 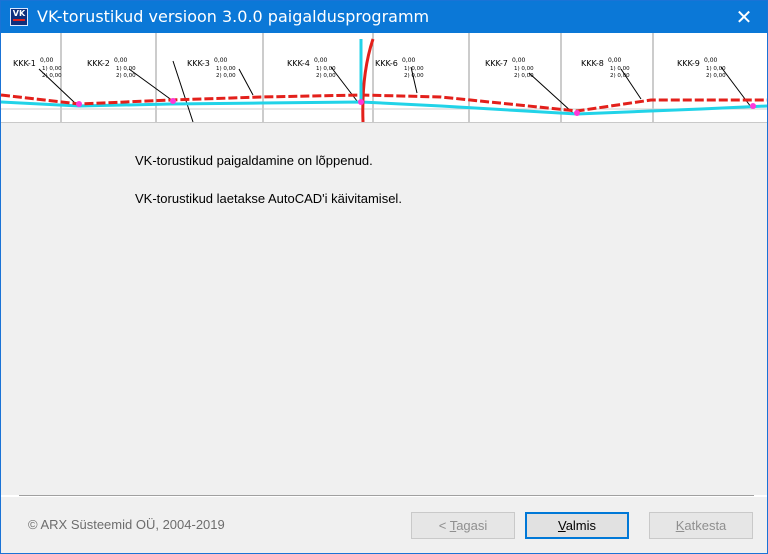 What do you see at coordinates (386, 63) in the screenshot?
I see `manhole-label-kkk-6: KKK-6` at bounding box center [386, 63].